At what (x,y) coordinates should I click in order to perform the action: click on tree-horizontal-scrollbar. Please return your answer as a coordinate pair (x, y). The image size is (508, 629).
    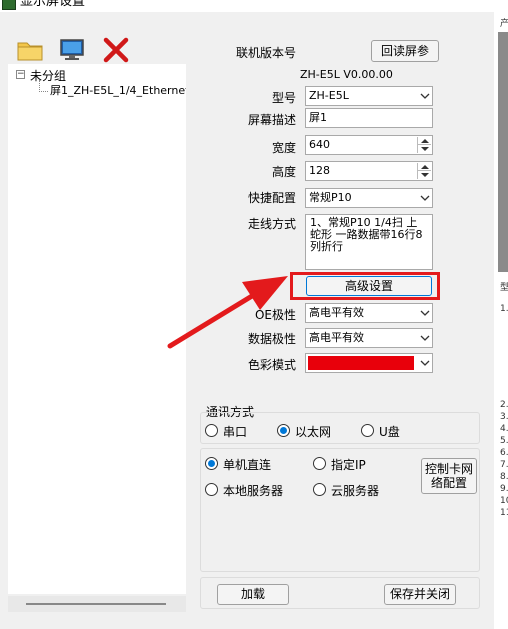
    Looking at the image, I should click on (97, 604).